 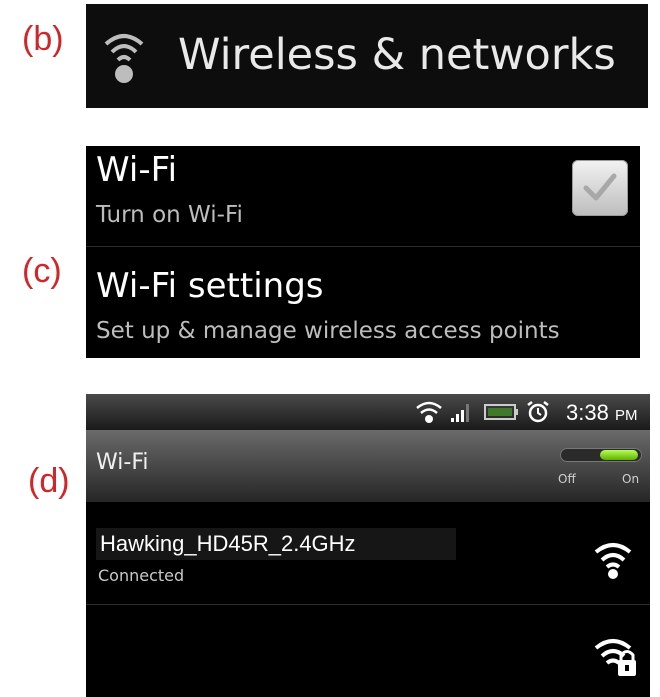 What do you see at coordinates (616, 657) in the screenshot?
I see `wifi-secured-icon` at bounding box center [616, 657].